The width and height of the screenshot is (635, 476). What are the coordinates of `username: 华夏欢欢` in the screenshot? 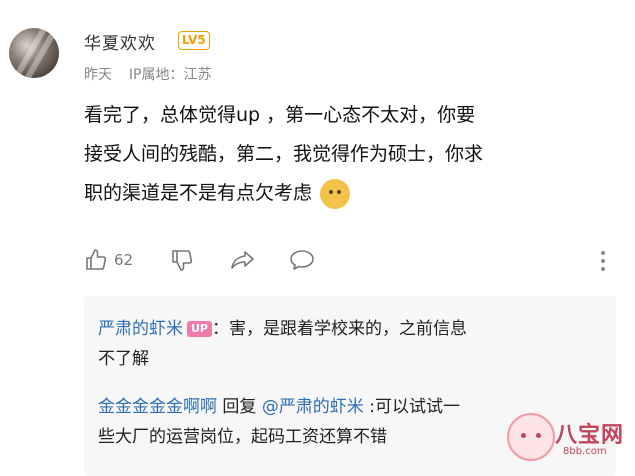 It's located at (120, 41).